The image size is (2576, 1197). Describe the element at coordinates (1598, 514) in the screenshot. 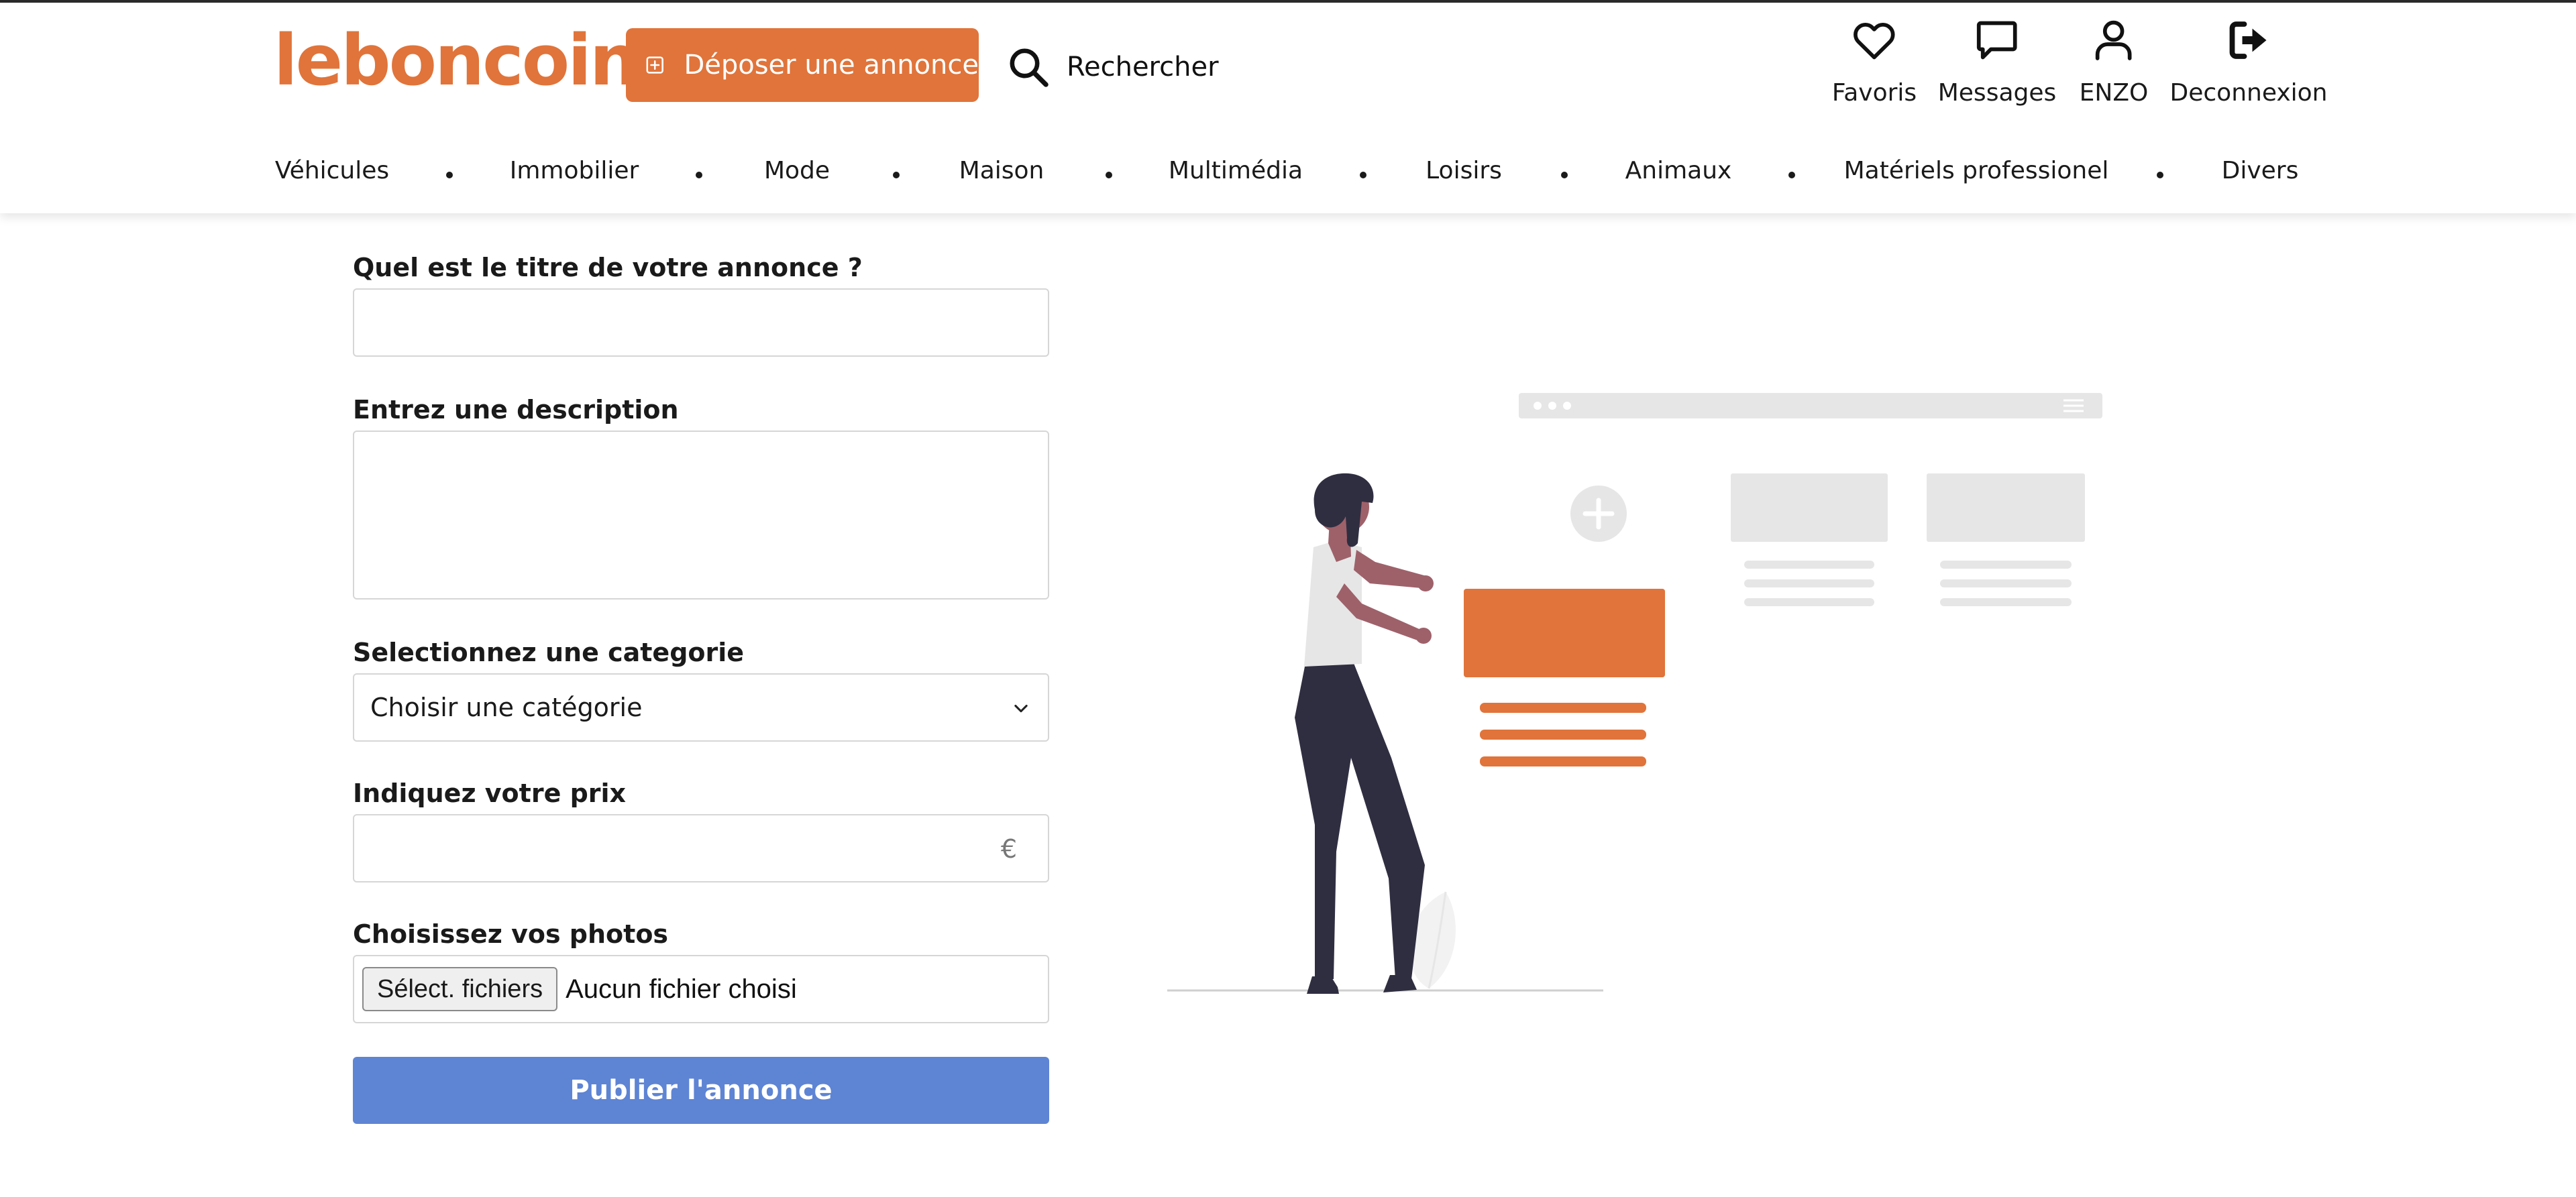

I see `add-circle-icon` at that location.